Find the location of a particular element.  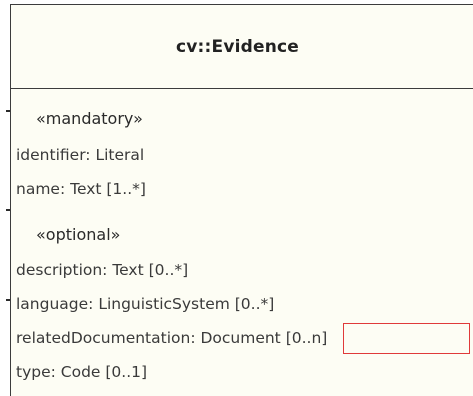

attribute-name: name: Text [1..*] is located at coordinates (81, 189).